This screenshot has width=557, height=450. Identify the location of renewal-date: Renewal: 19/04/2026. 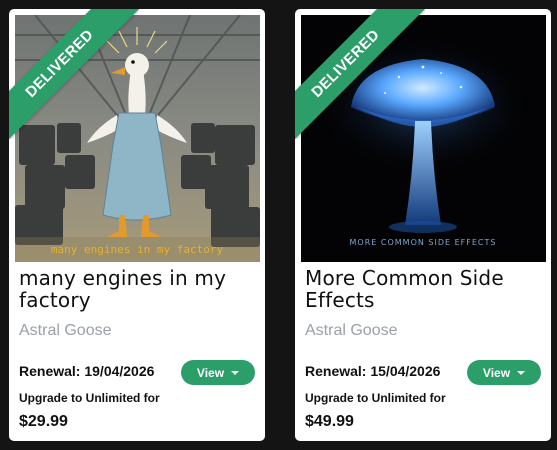
(87, 371).